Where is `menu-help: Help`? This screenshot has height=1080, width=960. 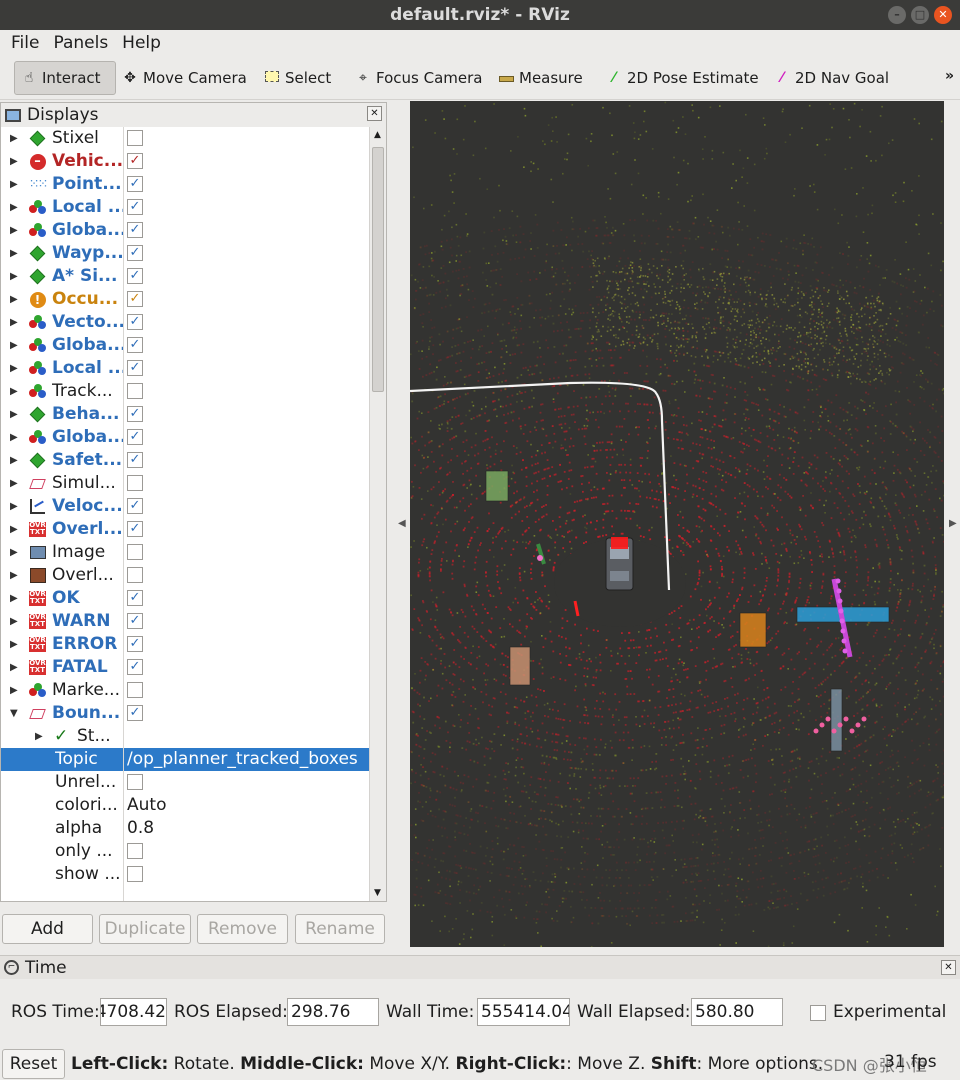
menu-help: Help is located at coordinates (141, 43).